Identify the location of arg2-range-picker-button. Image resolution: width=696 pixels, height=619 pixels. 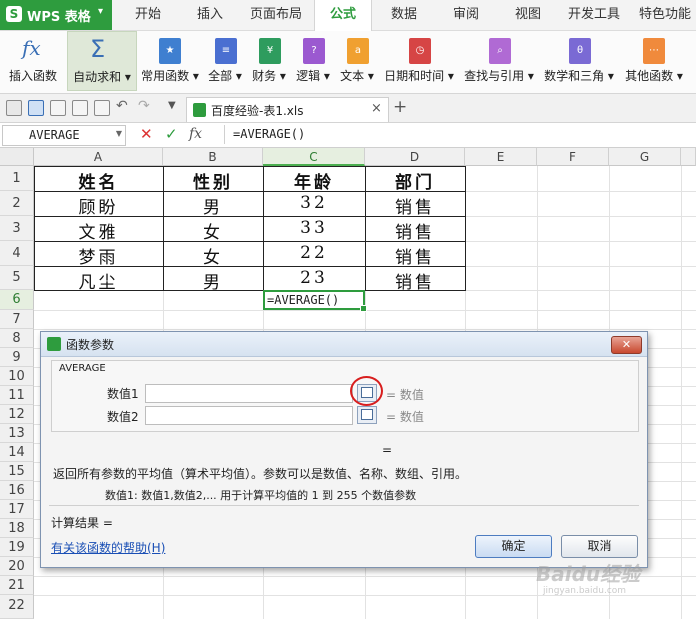
(367, 415).